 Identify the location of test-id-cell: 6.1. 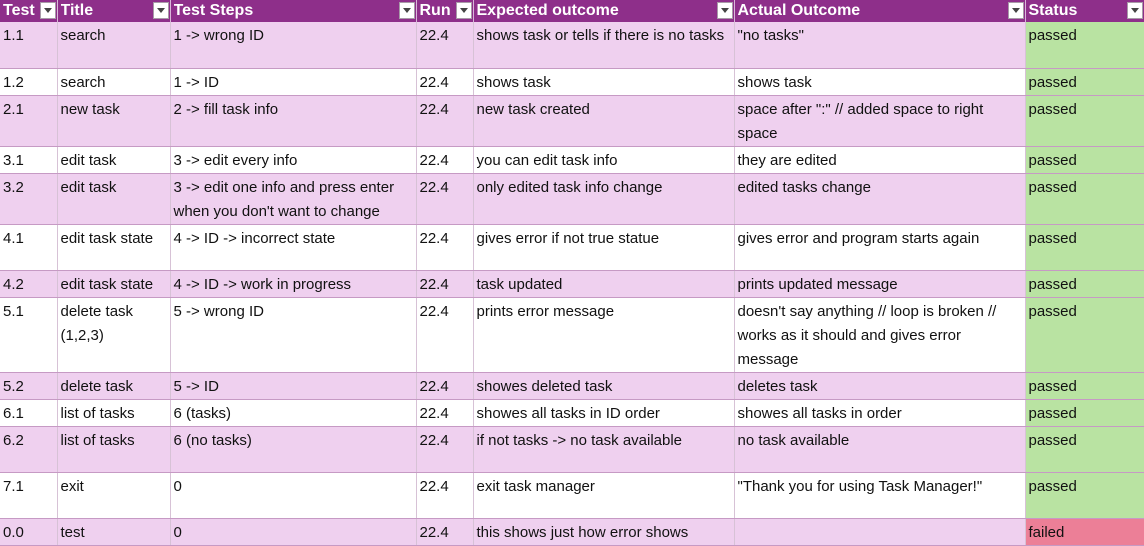
(29, 413).